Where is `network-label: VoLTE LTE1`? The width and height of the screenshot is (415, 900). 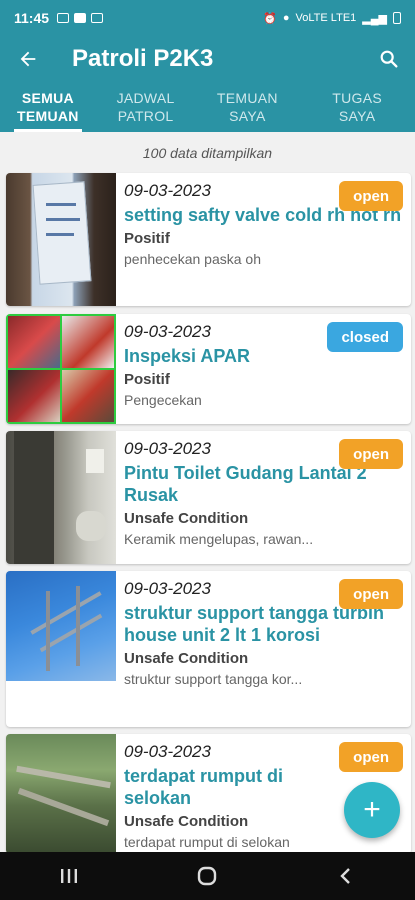
network-label: VoLTE LTE1 is located at coordinates (326, 18).